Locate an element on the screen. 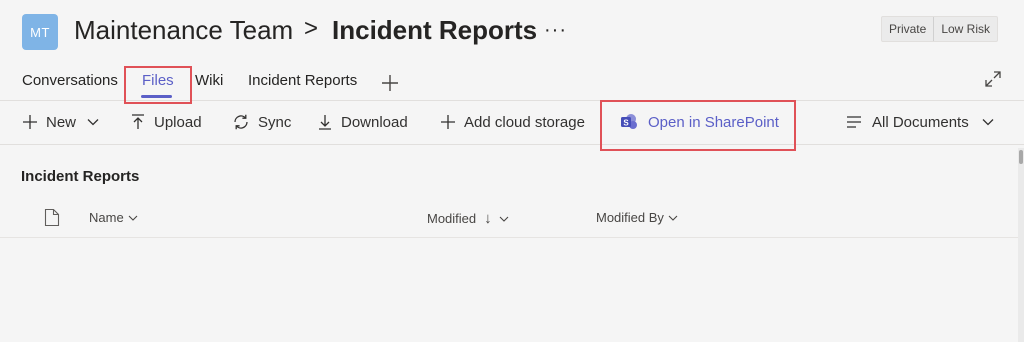 The image size is (1024, 342). tab-wiki: Wiki is located at coordinates (209, 80).